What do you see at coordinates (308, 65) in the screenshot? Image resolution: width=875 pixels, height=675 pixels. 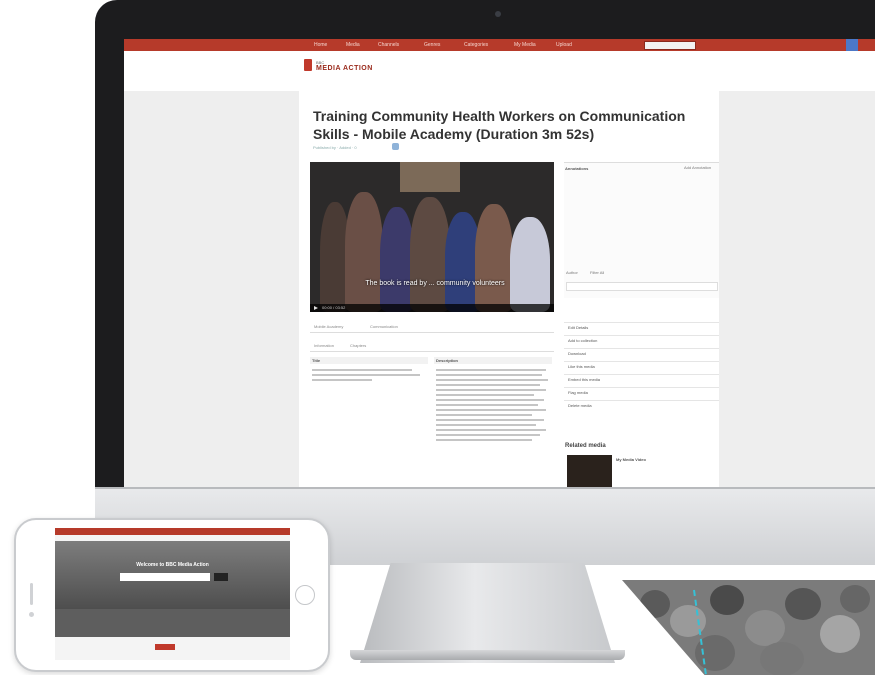 I see `logo-icon` at bounding box center [308, 65].